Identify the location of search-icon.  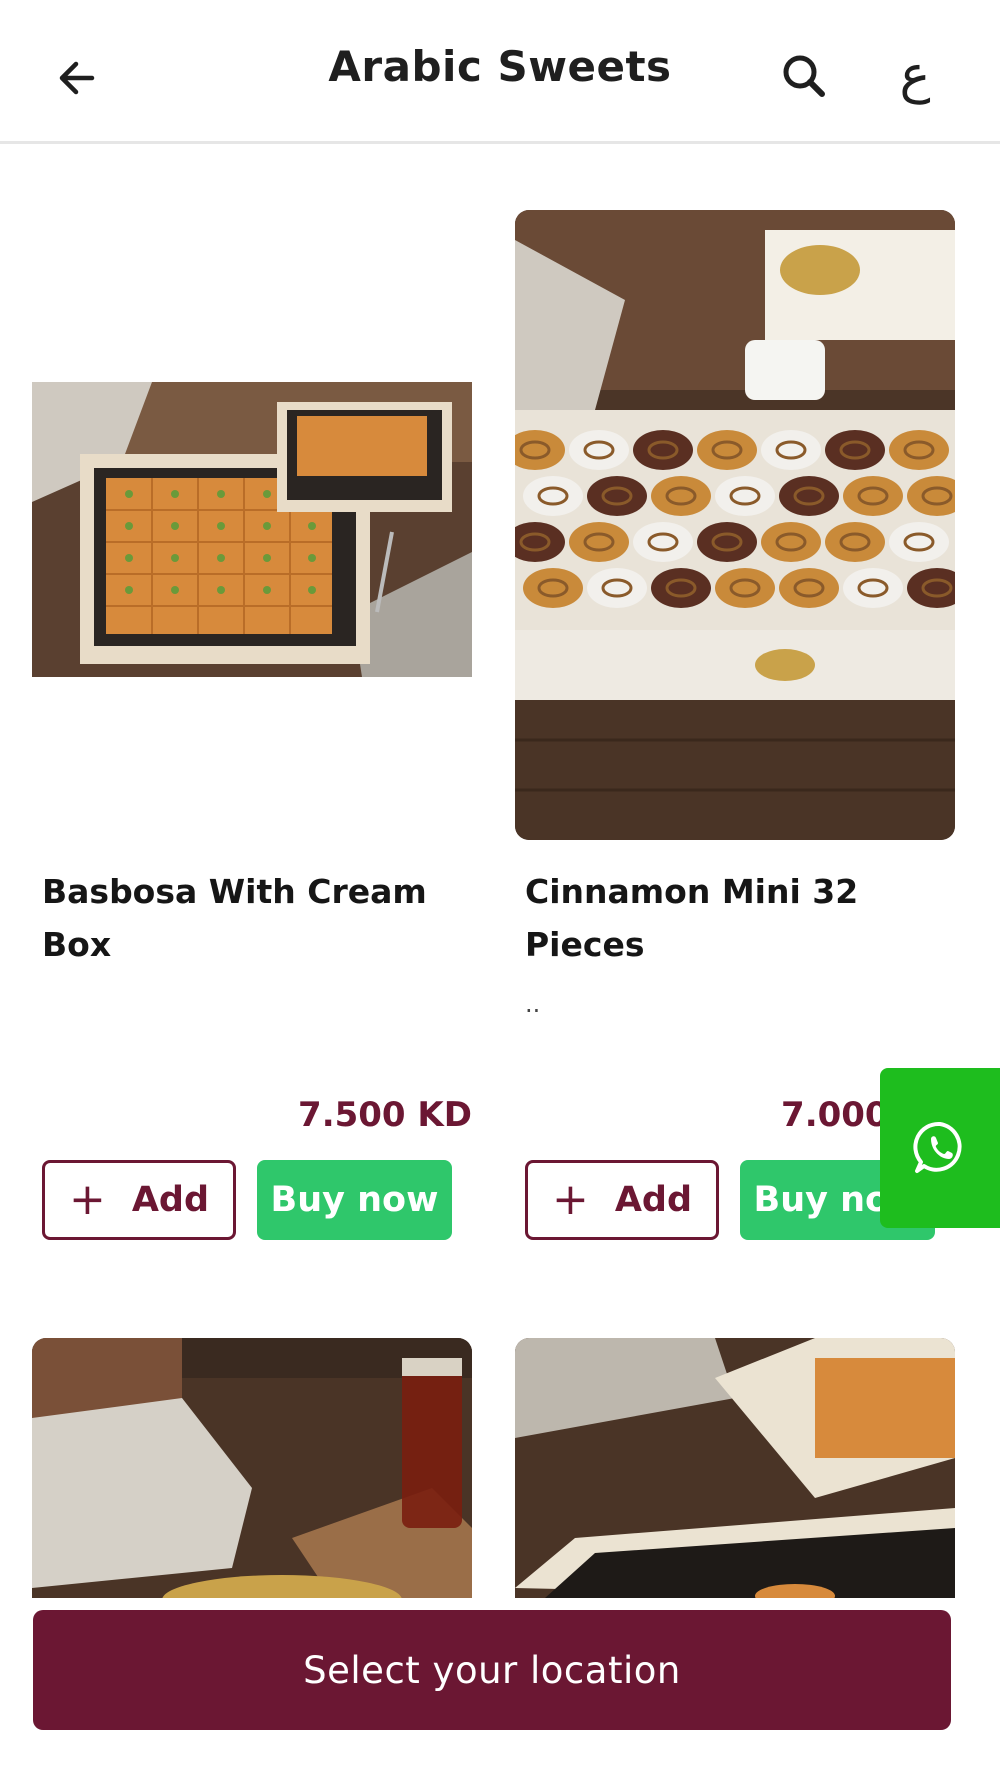
(806, 78).